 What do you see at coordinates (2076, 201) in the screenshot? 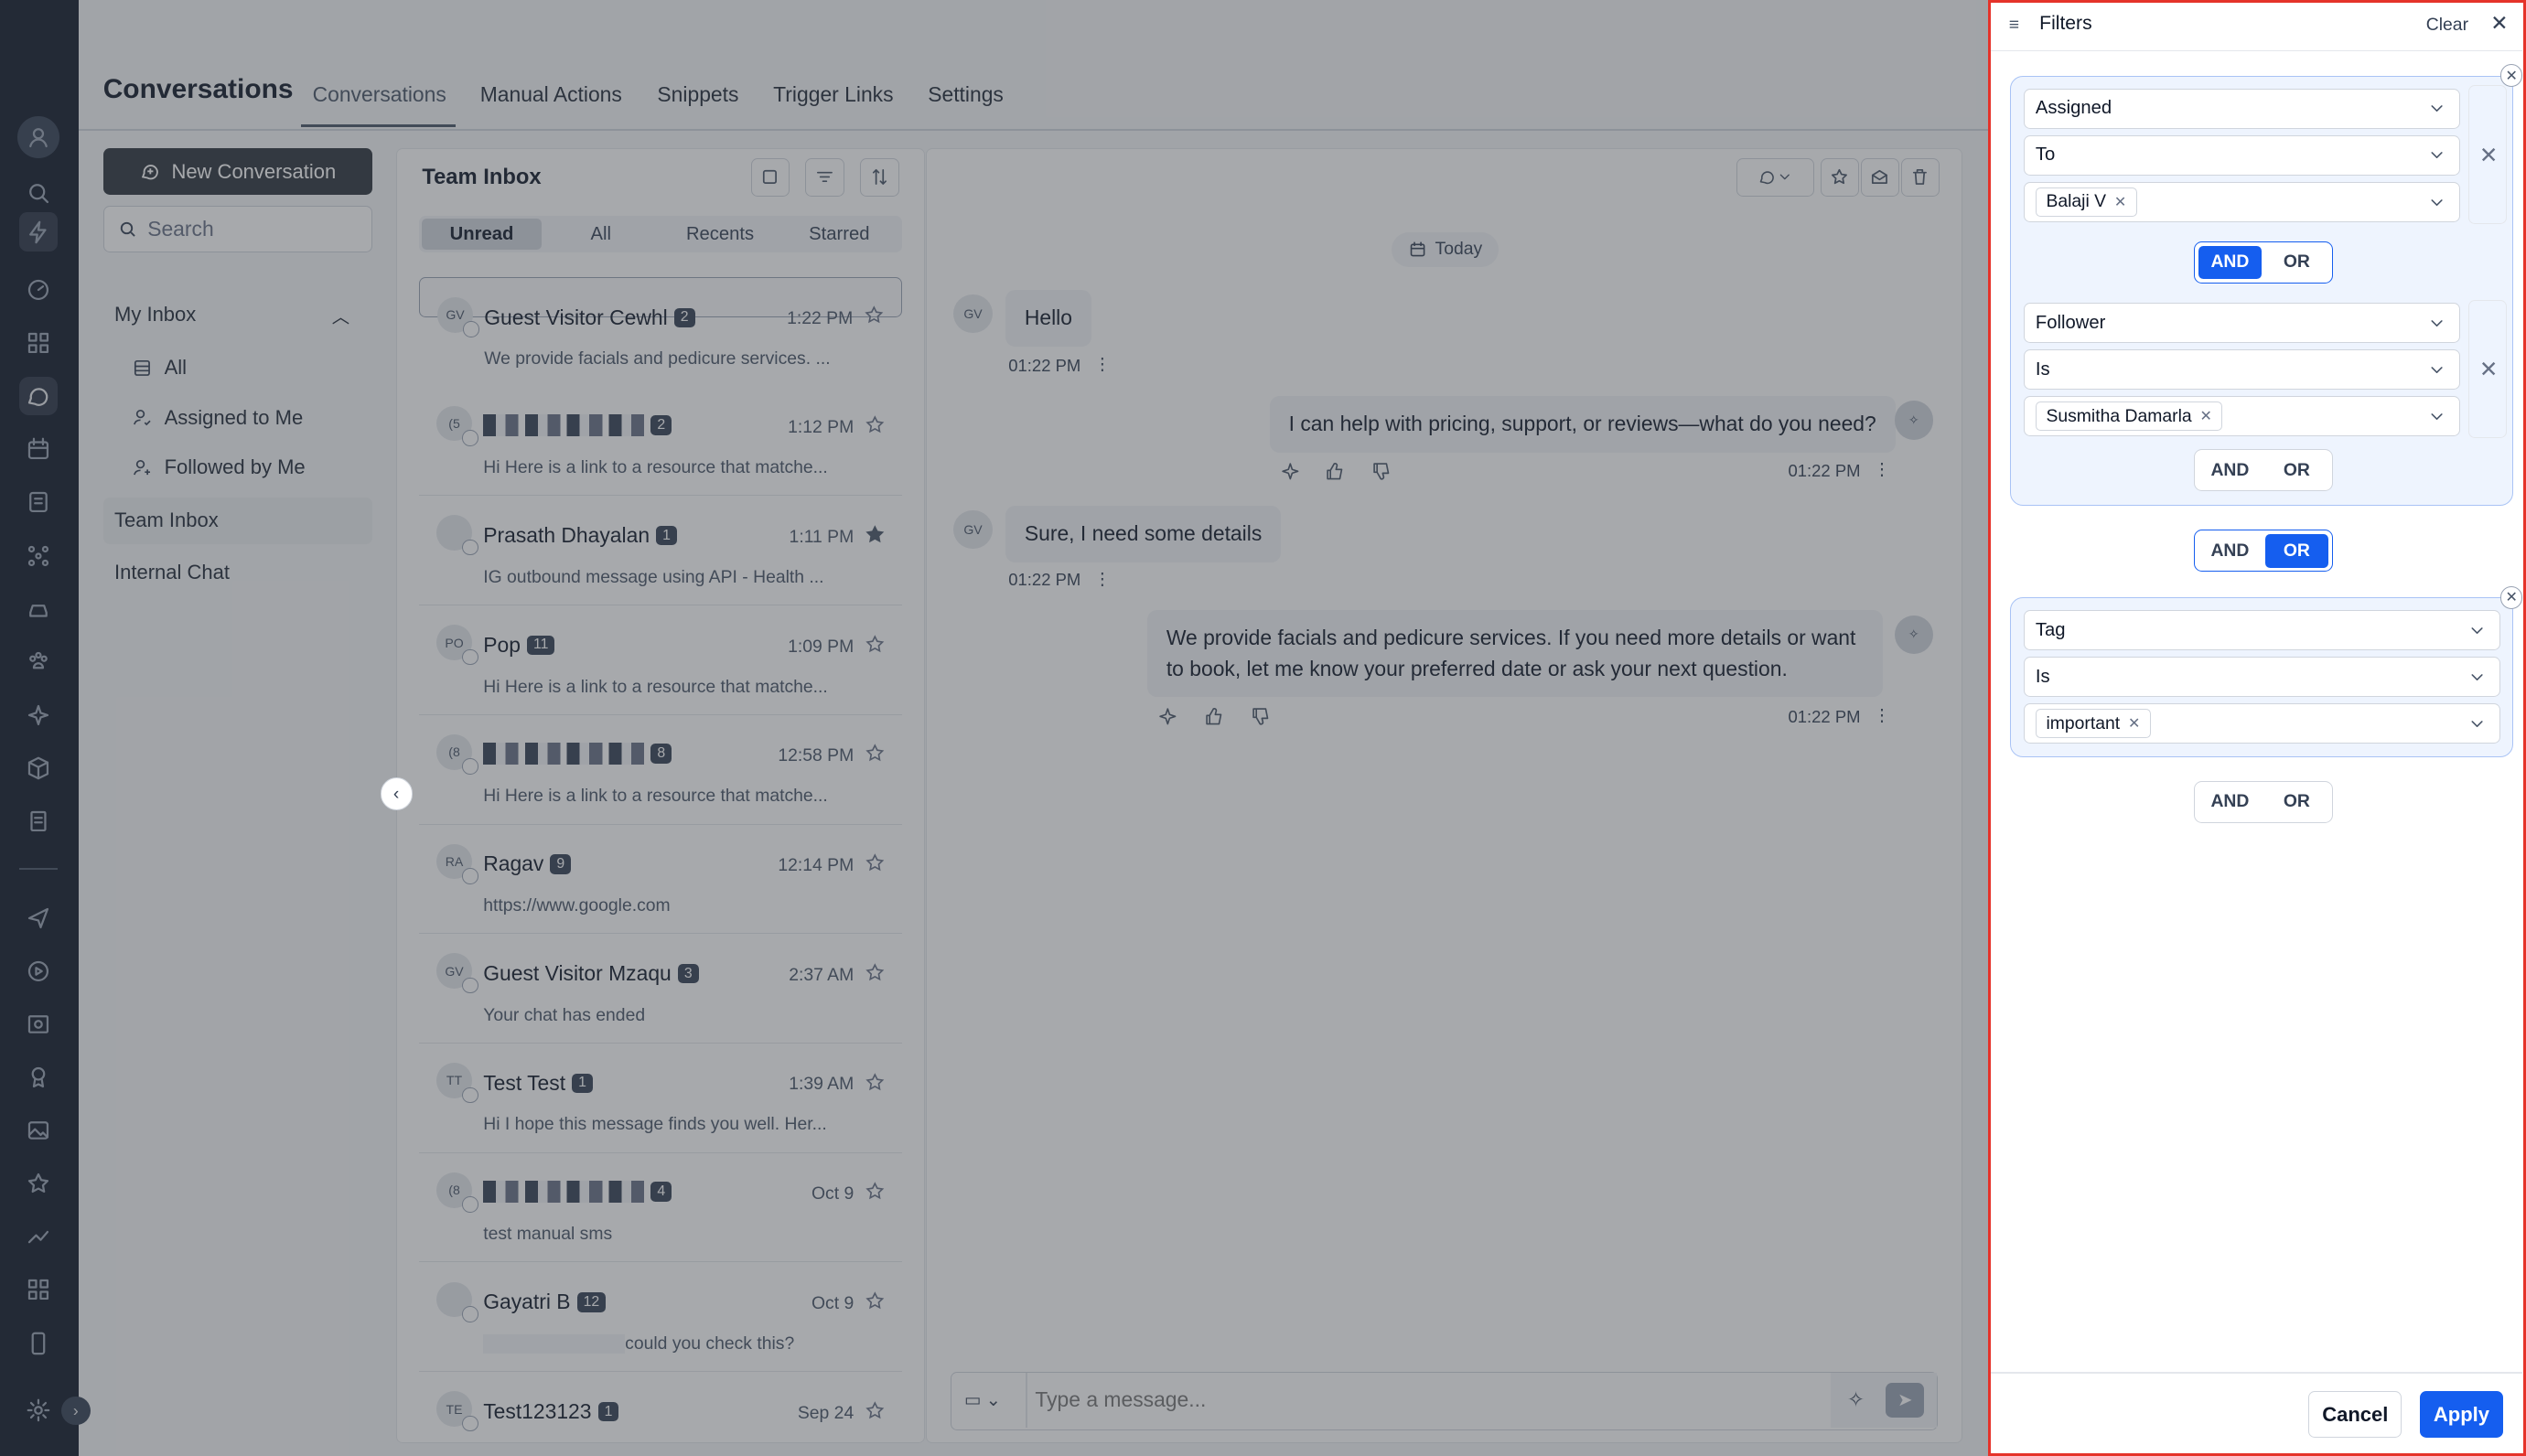
I see `chip-label: Balaji V` at bounding box center [2076, 201].